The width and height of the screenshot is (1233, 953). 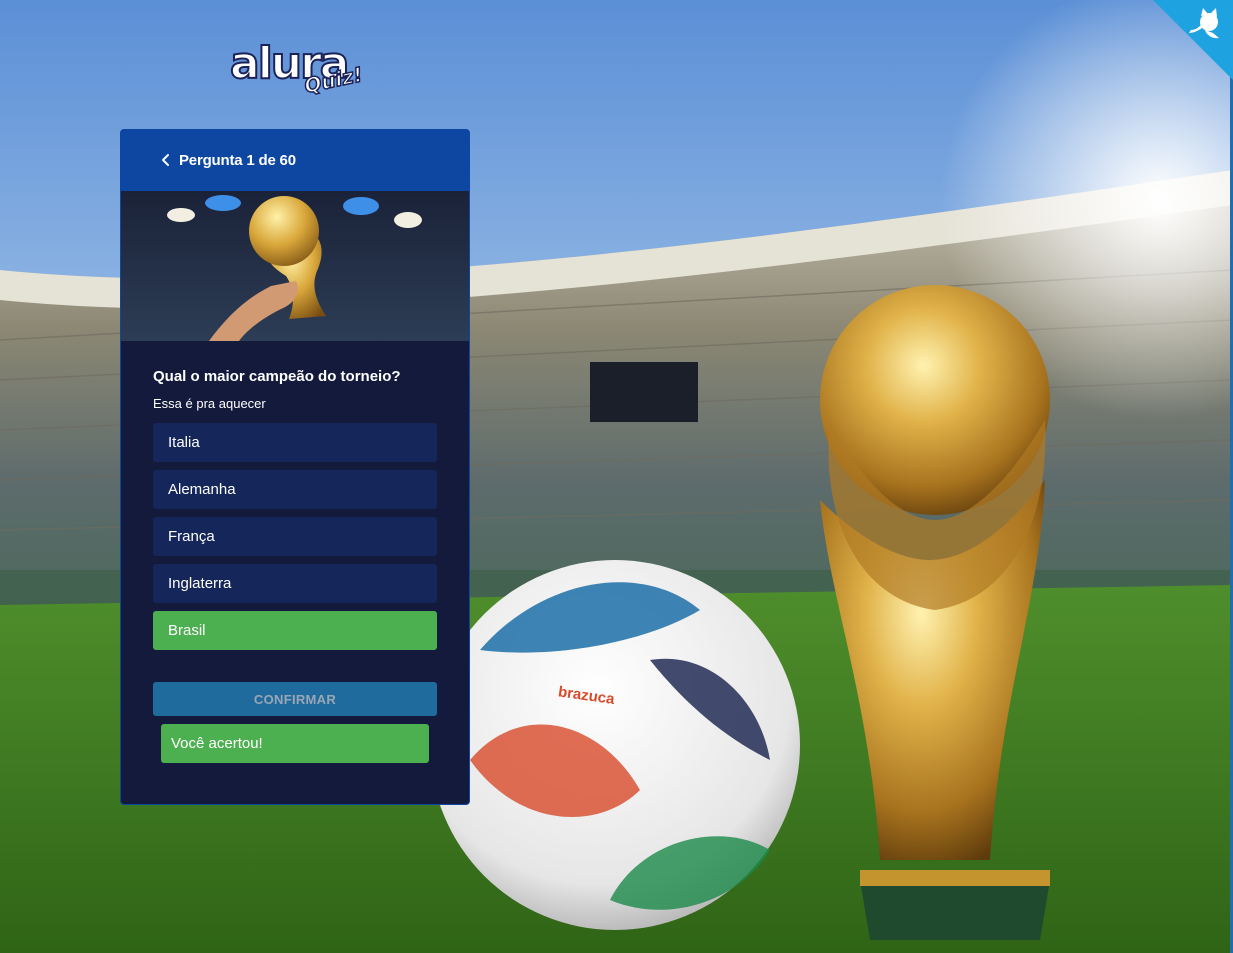 What do you see at coordinates (295, 266) in the screenshot?
I see `question-image` at bounding box center [295, 266].